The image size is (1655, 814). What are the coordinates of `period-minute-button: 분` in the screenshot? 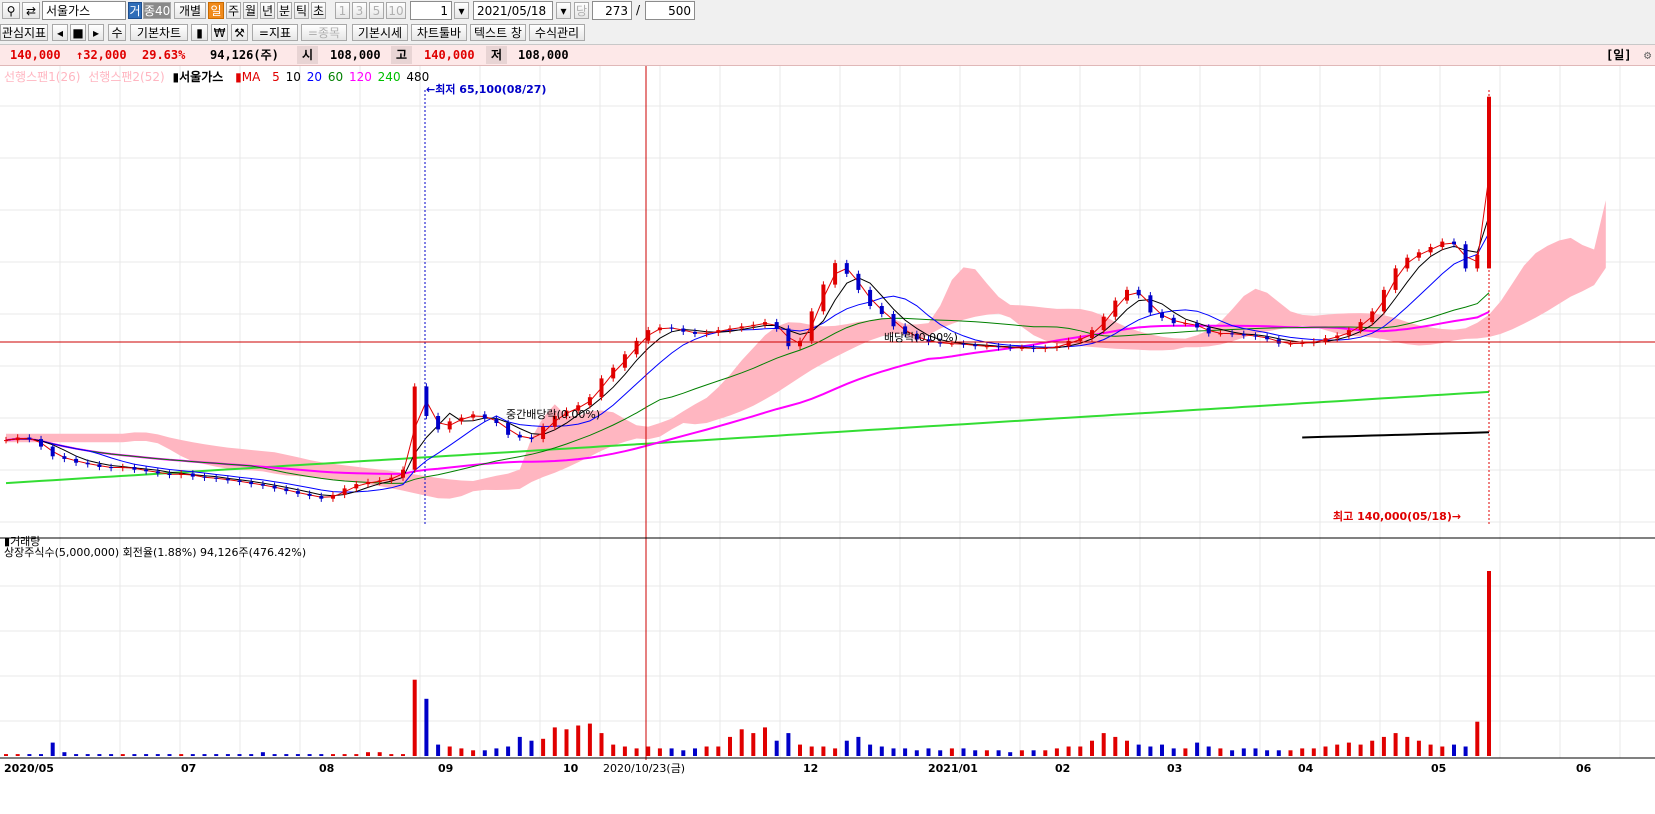 It's located at (284, 10).